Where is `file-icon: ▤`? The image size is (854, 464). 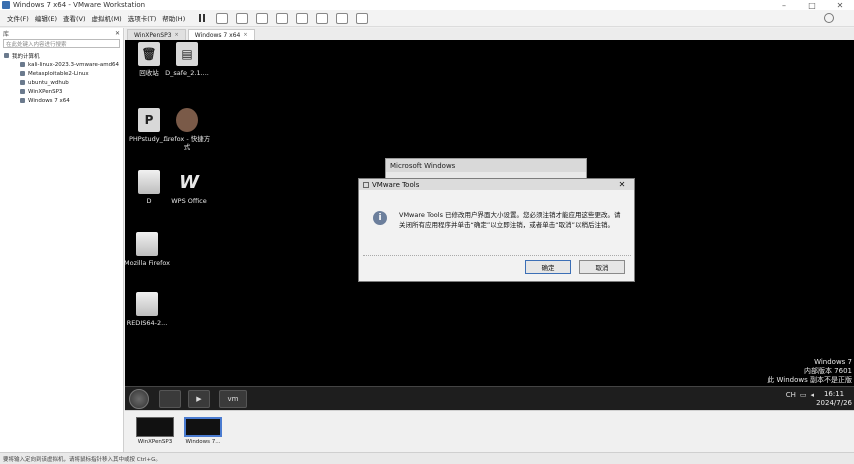 file-icon: ▤ is located at coordinates (187, 54).